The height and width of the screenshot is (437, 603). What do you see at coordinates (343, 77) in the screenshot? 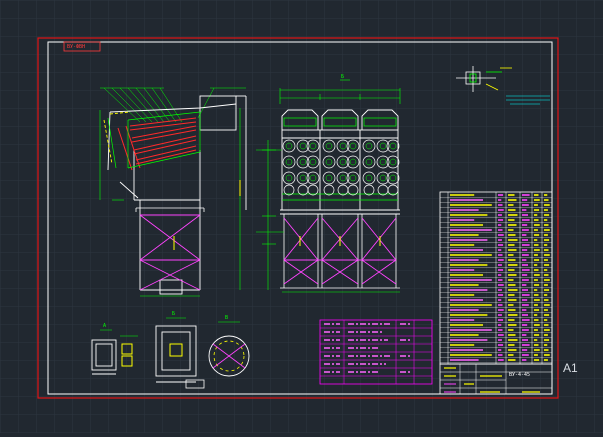
I see `view-b-marker: Б` at bounding box center [343, 77].